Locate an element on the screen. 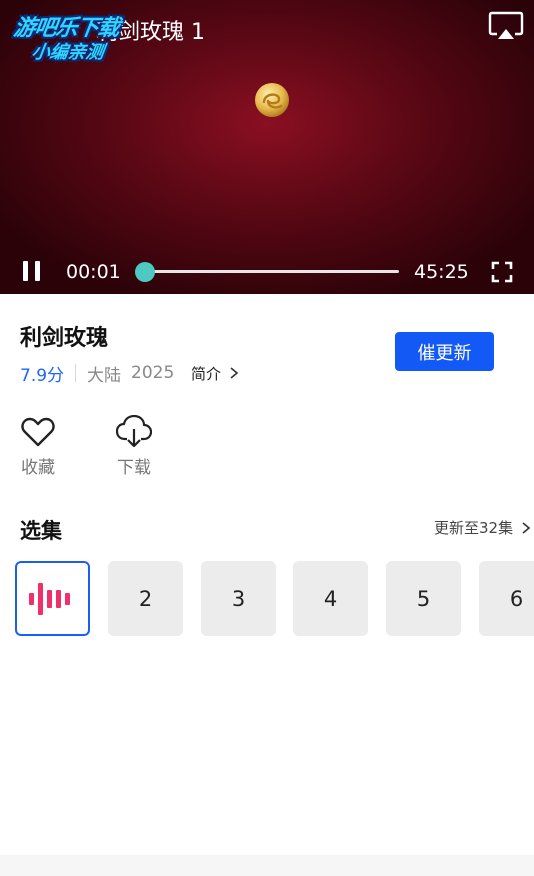  cloud-download-icon is located at coordinates (134, 431).